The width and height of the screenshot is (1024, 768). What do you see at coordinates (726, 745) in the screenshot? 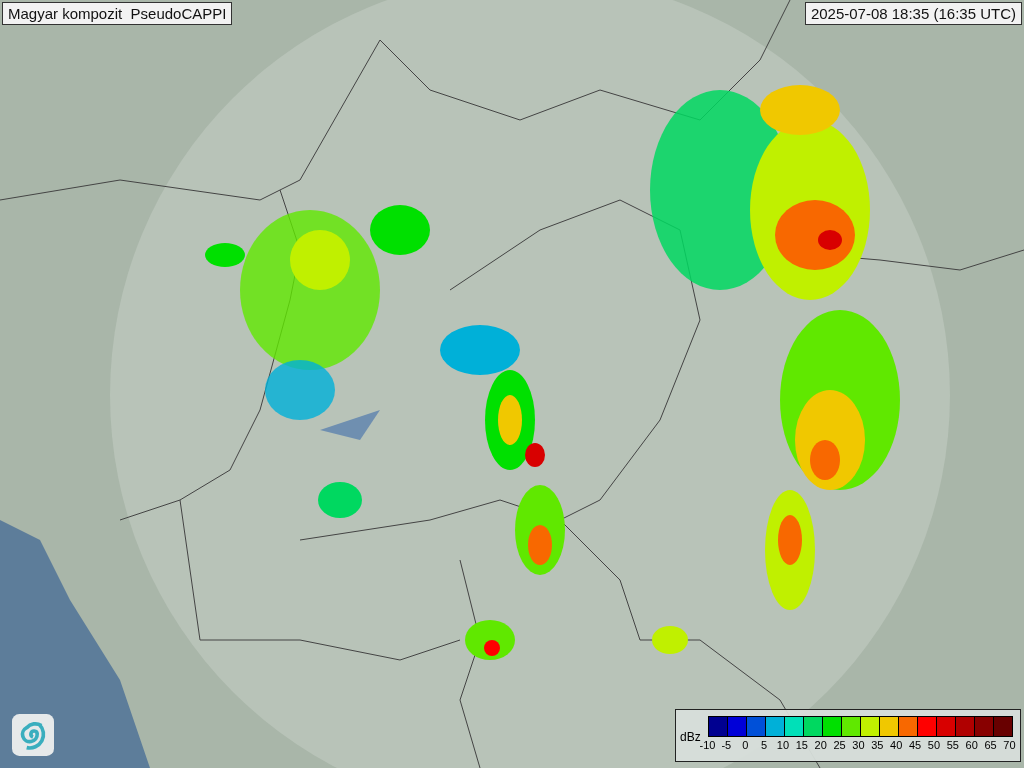
I see `tick-label: -5` at bounding box center [726, 745].